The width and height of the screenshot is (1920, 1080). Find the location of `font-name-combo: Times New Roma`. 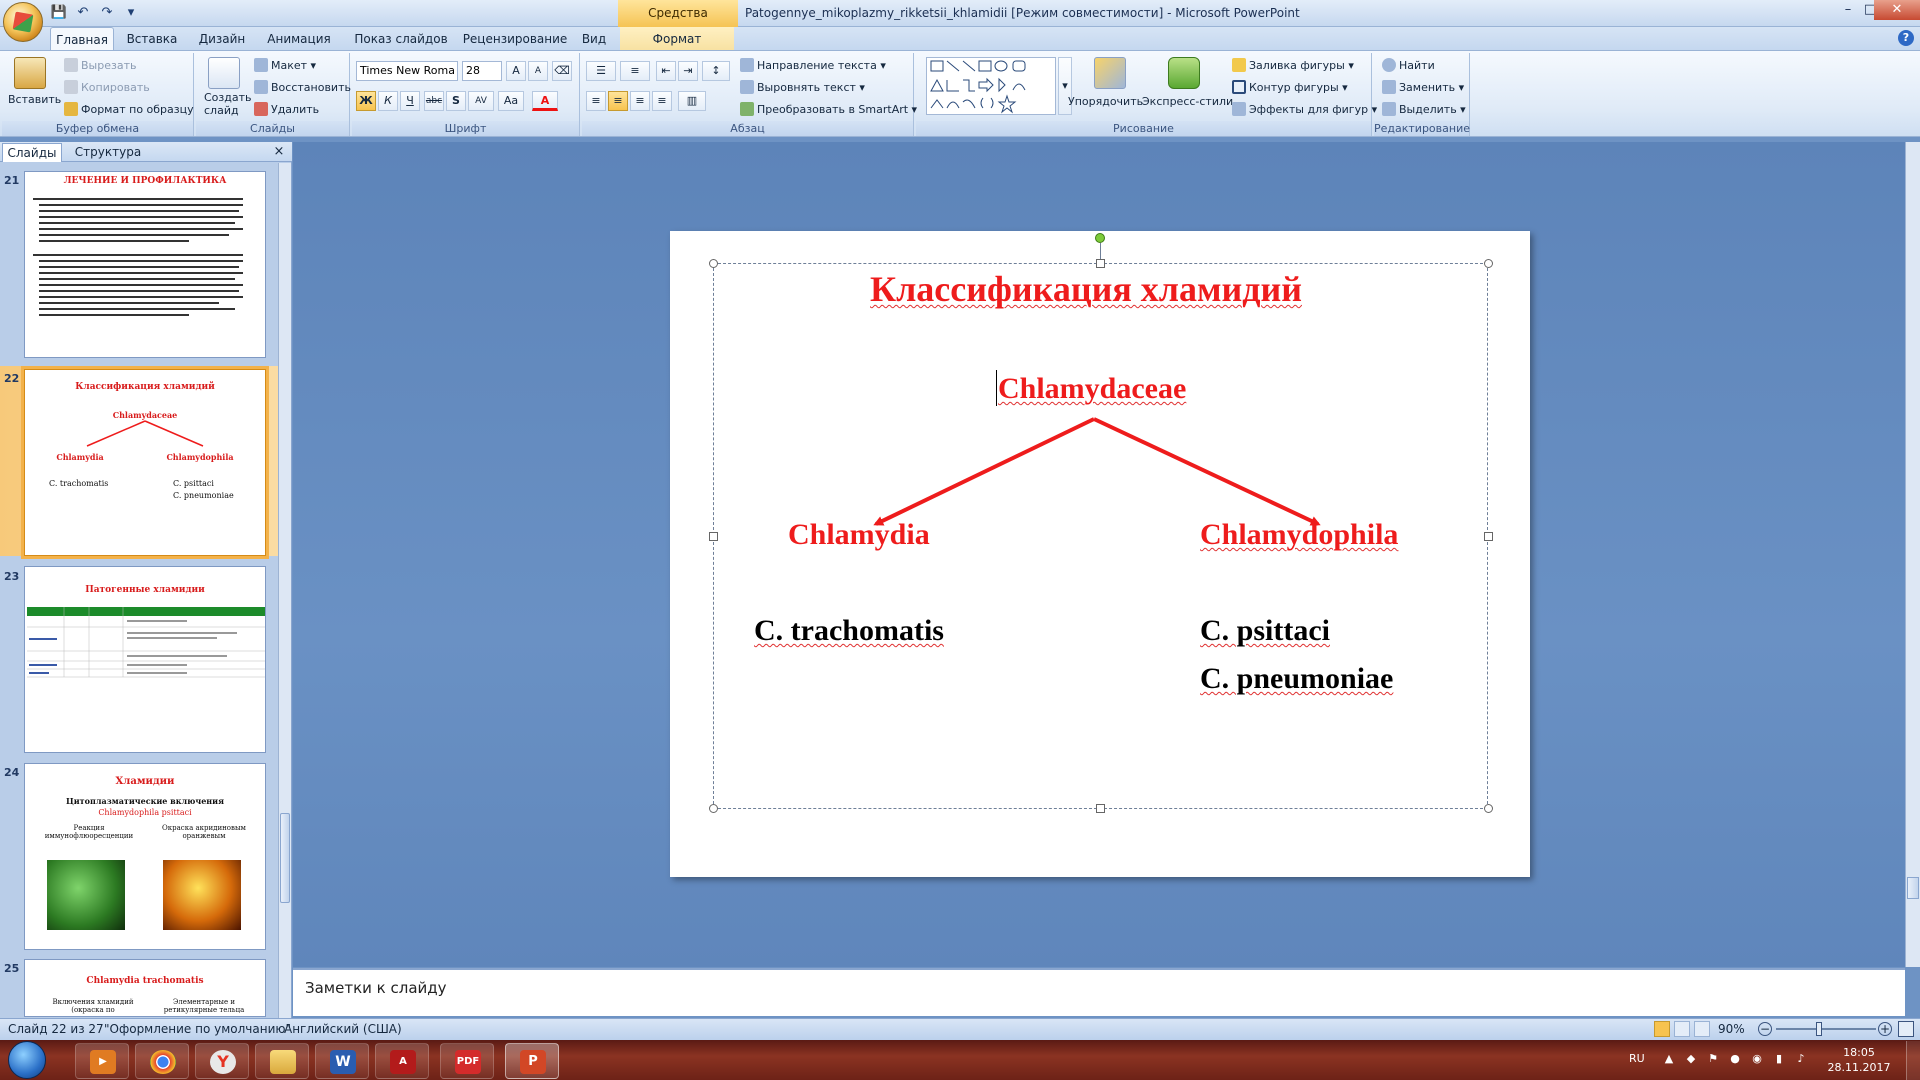

font-name-combo: Times New Roma is located at coordinates (407, 71).